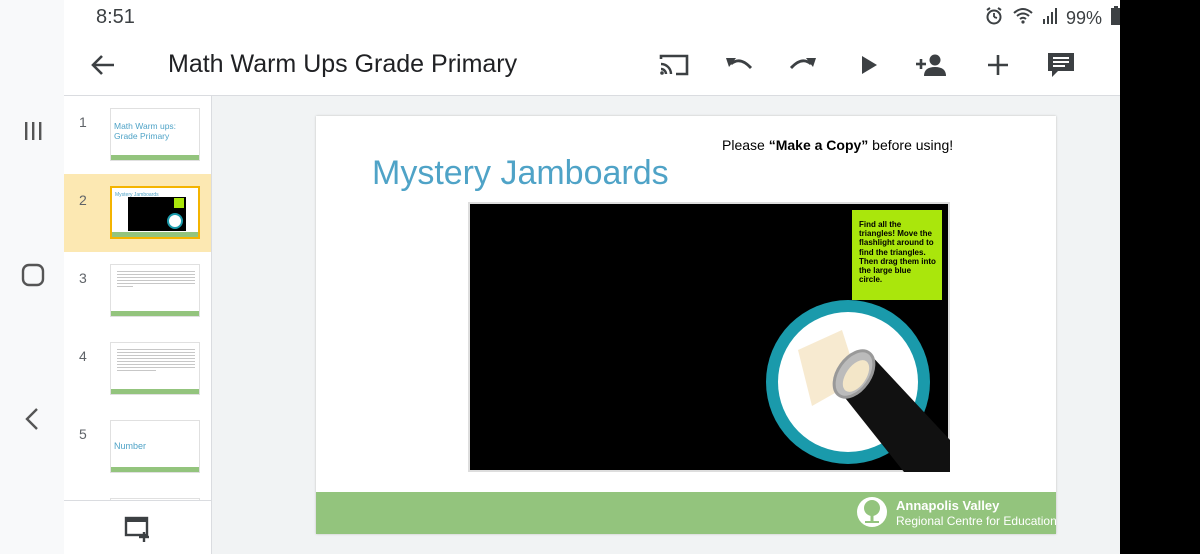 The height and width of the screenshot is (554, 1200). What do you see at coordinates (520, 173) in the screenshot?
I see `slide-title: Mystery Jamboards` at bounding box center [520, 173].